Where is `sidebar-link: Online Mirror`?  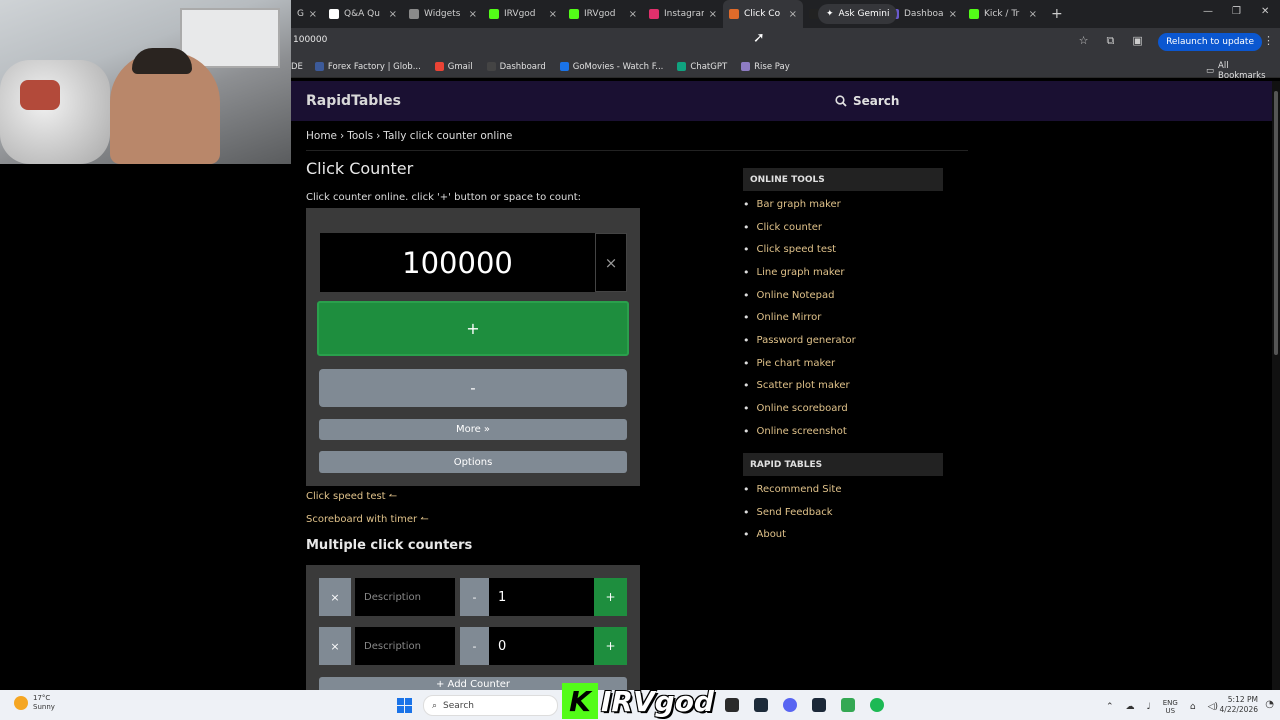
sidebar-link: Online Mirror is located at coordinates (799, 317).